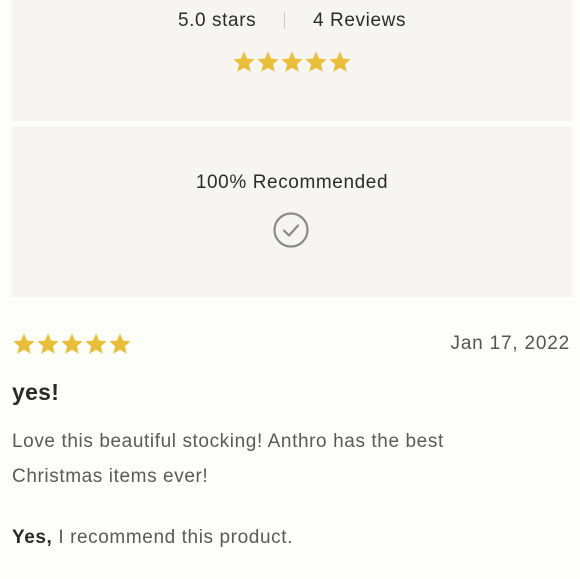 The width and height of the screenshot is (580, 579). Describe the element at coordinates (172, 537) in the screenshot. I see `recommend-statement: I recommend this product.` at that location.